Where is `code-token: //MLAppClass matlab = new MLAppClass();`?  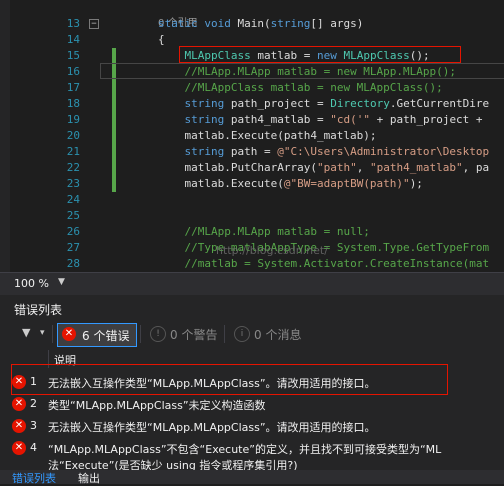 code-token: //MLAppClass matlab = new MLAppClass(); is located at coordinates (313, 87).